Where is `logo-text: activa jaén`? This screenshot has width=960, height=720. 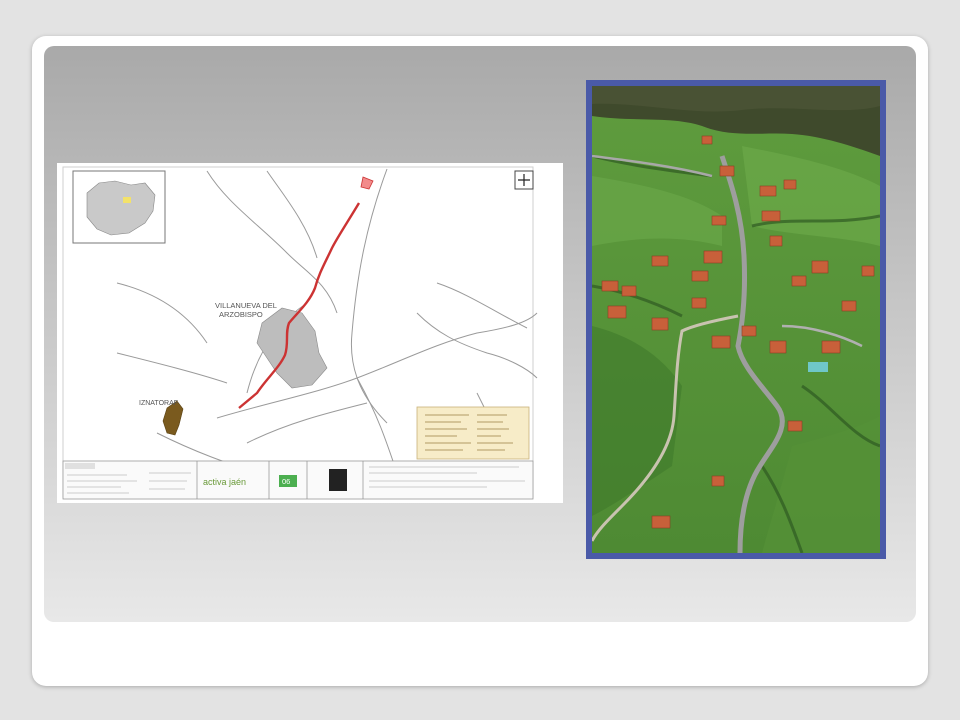
logo-text: activa jaén is located at coordinates (224, 482).